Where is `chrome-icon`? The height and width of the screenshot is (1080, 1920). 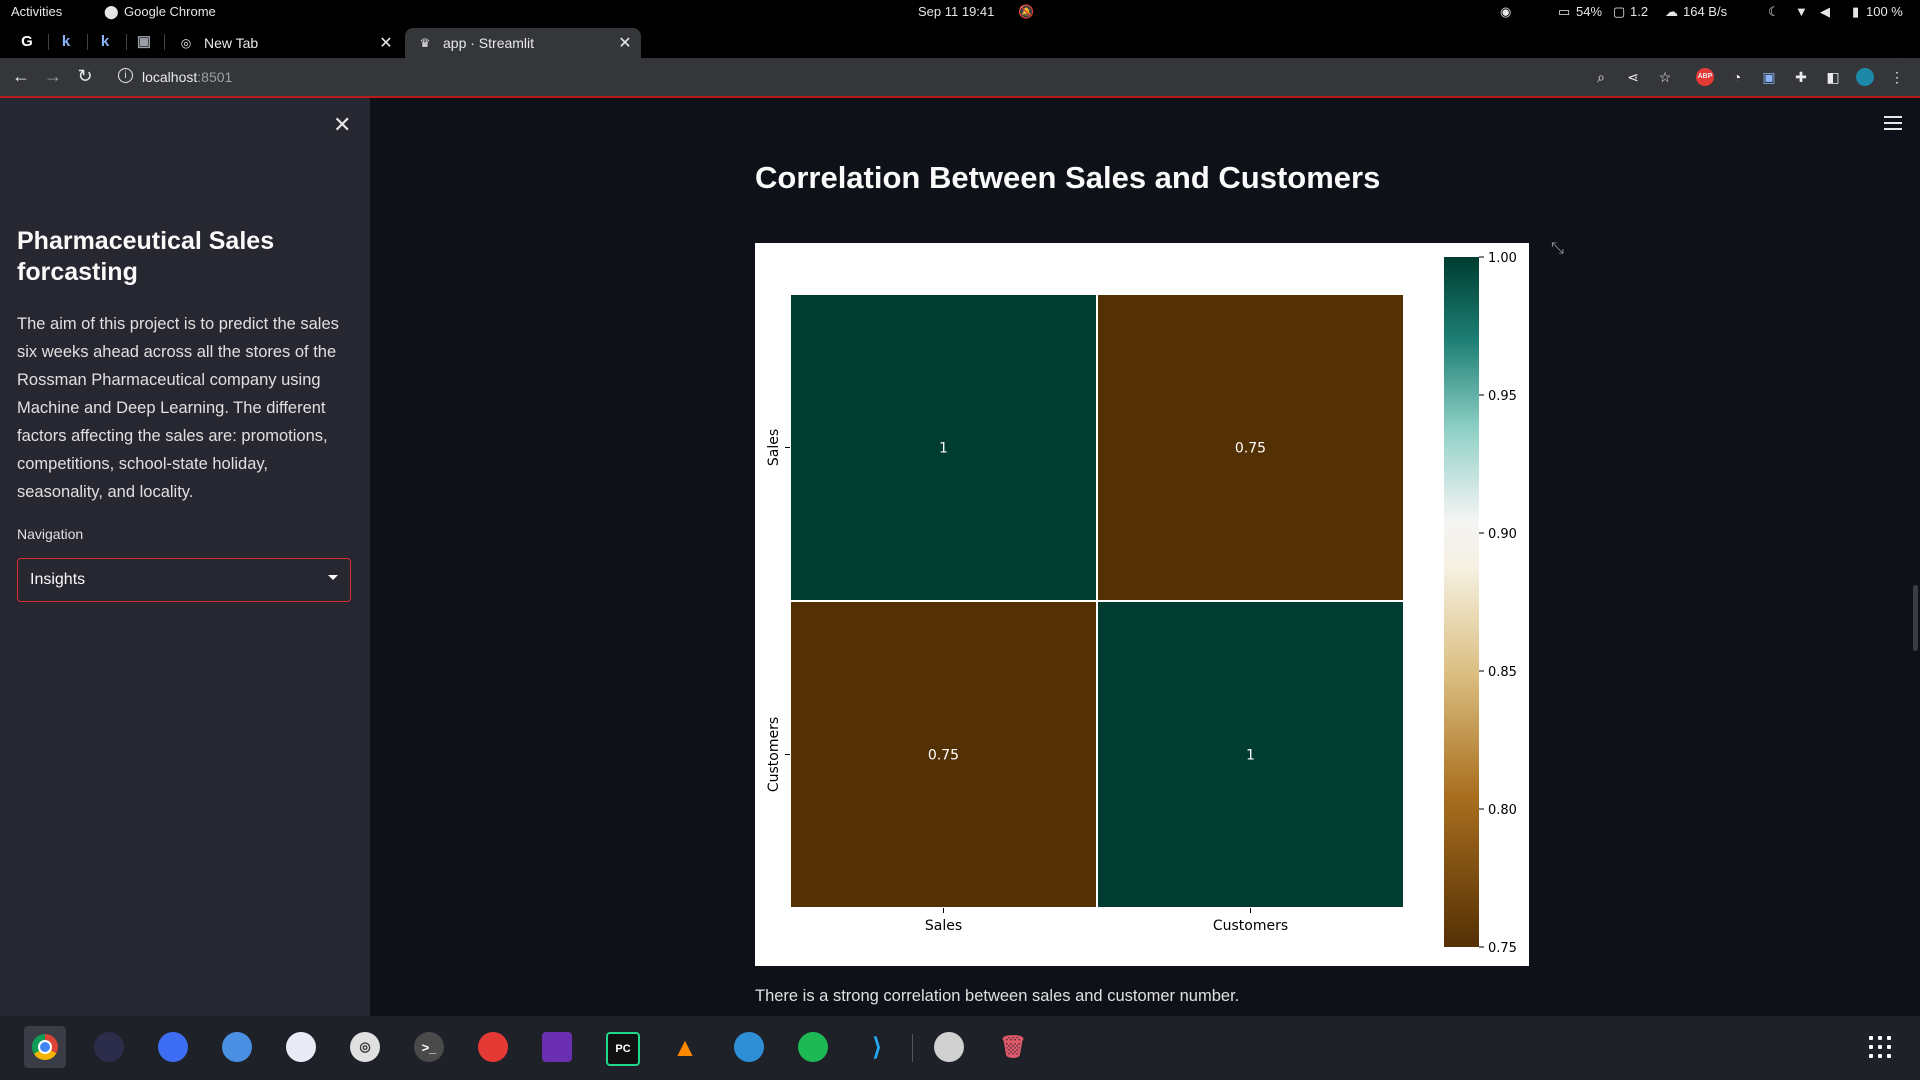
chrome-icon is located at coordinates (45, 1047).